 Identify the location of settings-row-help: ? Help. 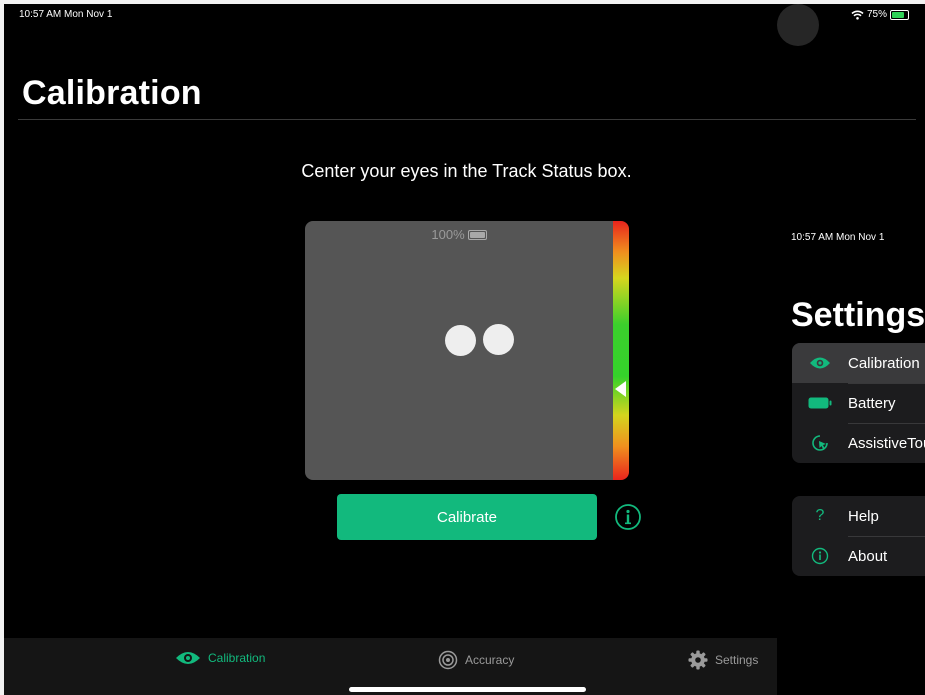
(858, 516).